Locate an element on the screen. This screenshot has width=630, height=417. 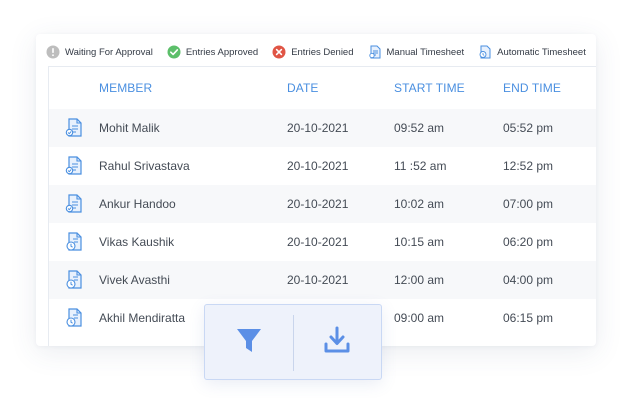
cell-member: Vivek Avasthi is located at coordinates (134, 280).